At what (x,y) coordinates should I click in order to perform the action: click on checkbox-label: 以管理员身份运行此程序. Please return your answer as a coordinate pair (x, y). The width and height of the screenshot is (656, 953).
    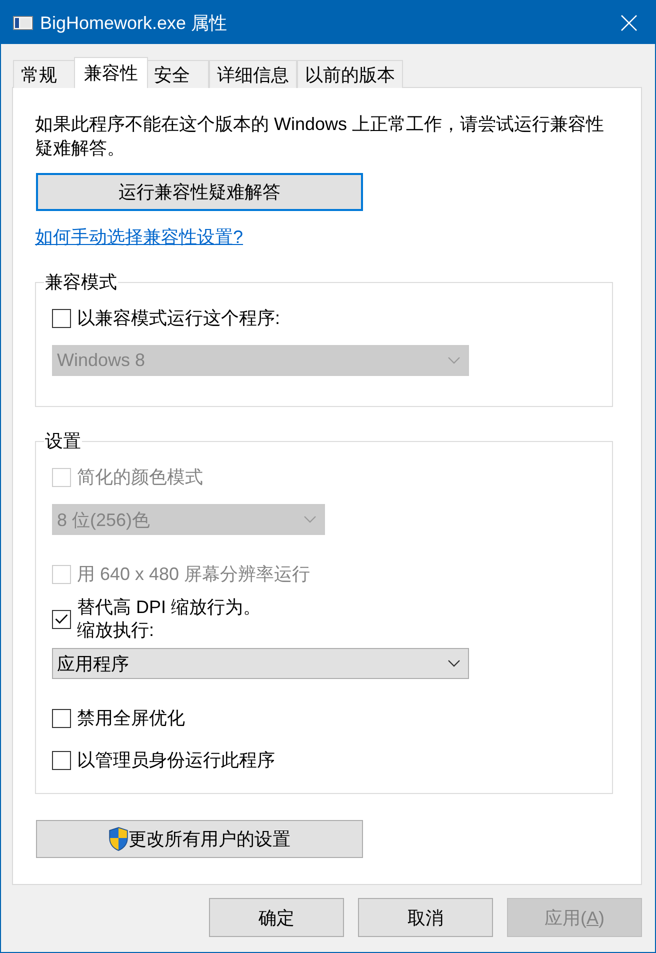
    Looking at the image, I should click on (176, 760).